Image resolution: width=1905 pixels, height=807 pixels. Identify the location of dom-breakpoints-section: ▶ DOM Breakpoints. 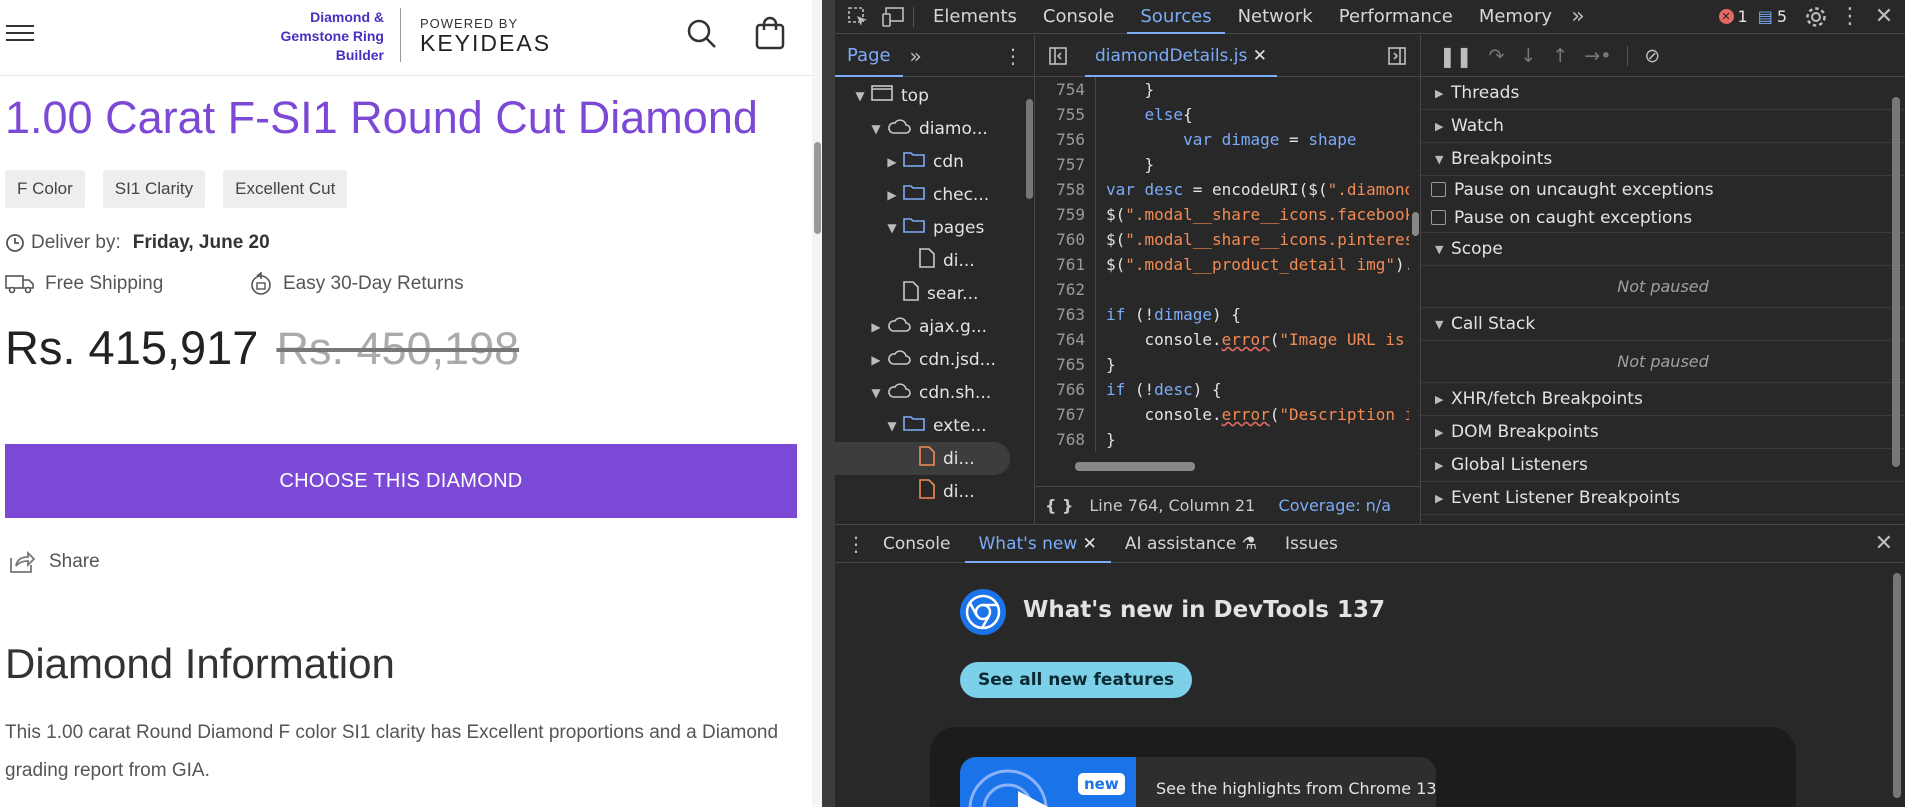
(1663, 432).